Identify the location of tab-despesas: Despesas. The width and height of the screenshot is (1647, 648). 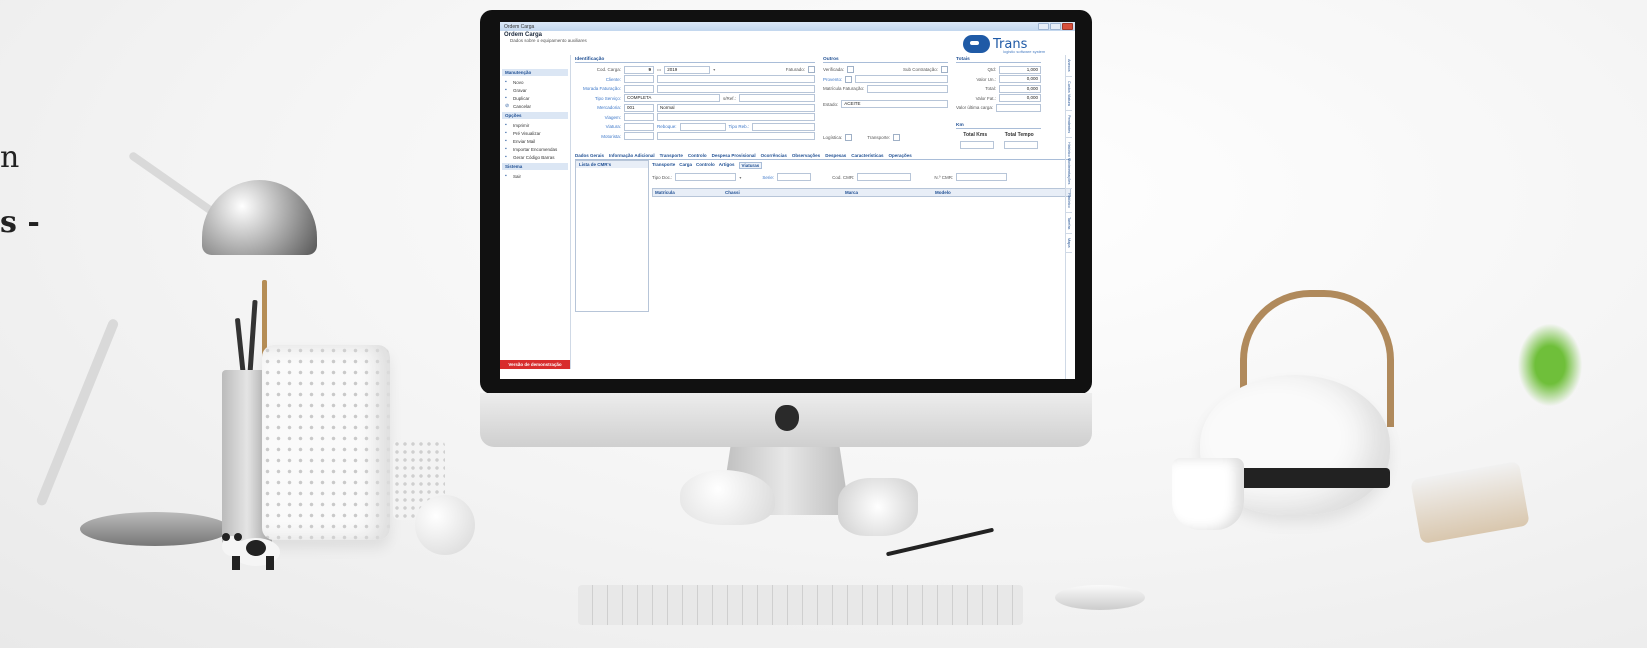
(835, 155).